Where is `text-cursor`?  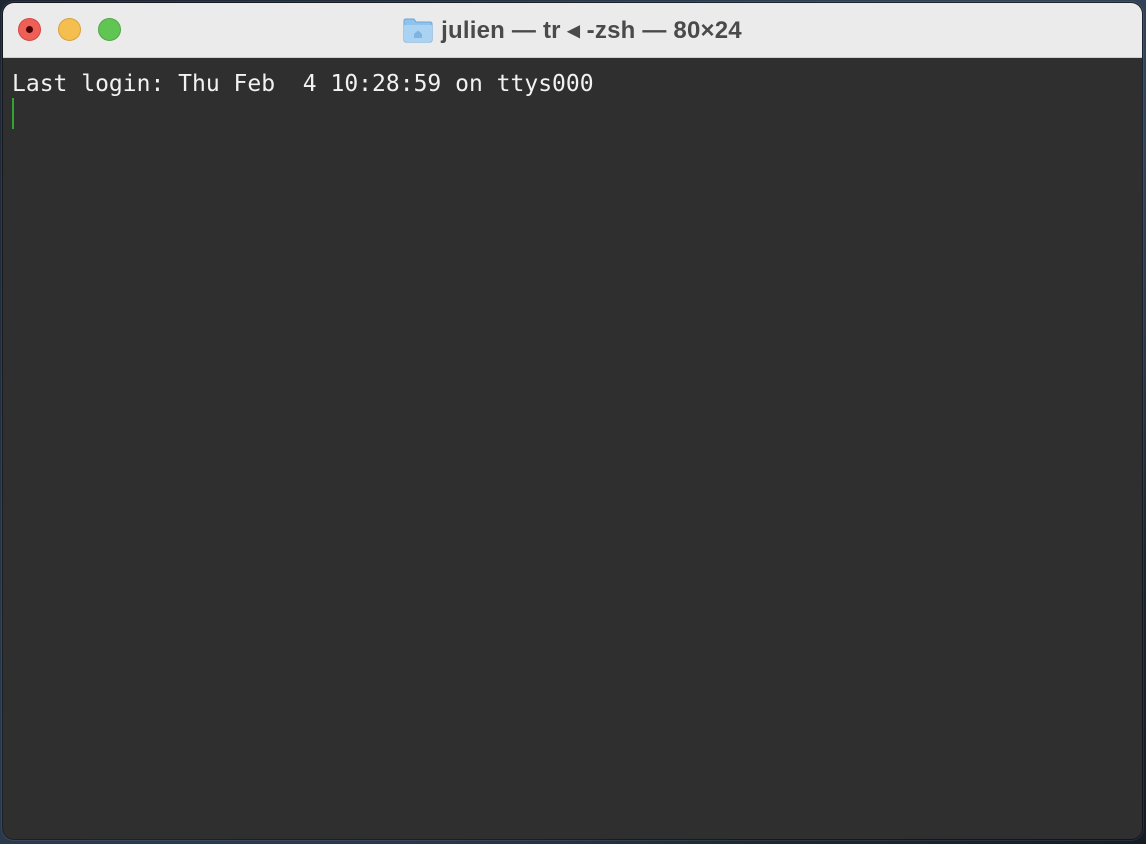
text-cursor is located at coordinates (13, 113).